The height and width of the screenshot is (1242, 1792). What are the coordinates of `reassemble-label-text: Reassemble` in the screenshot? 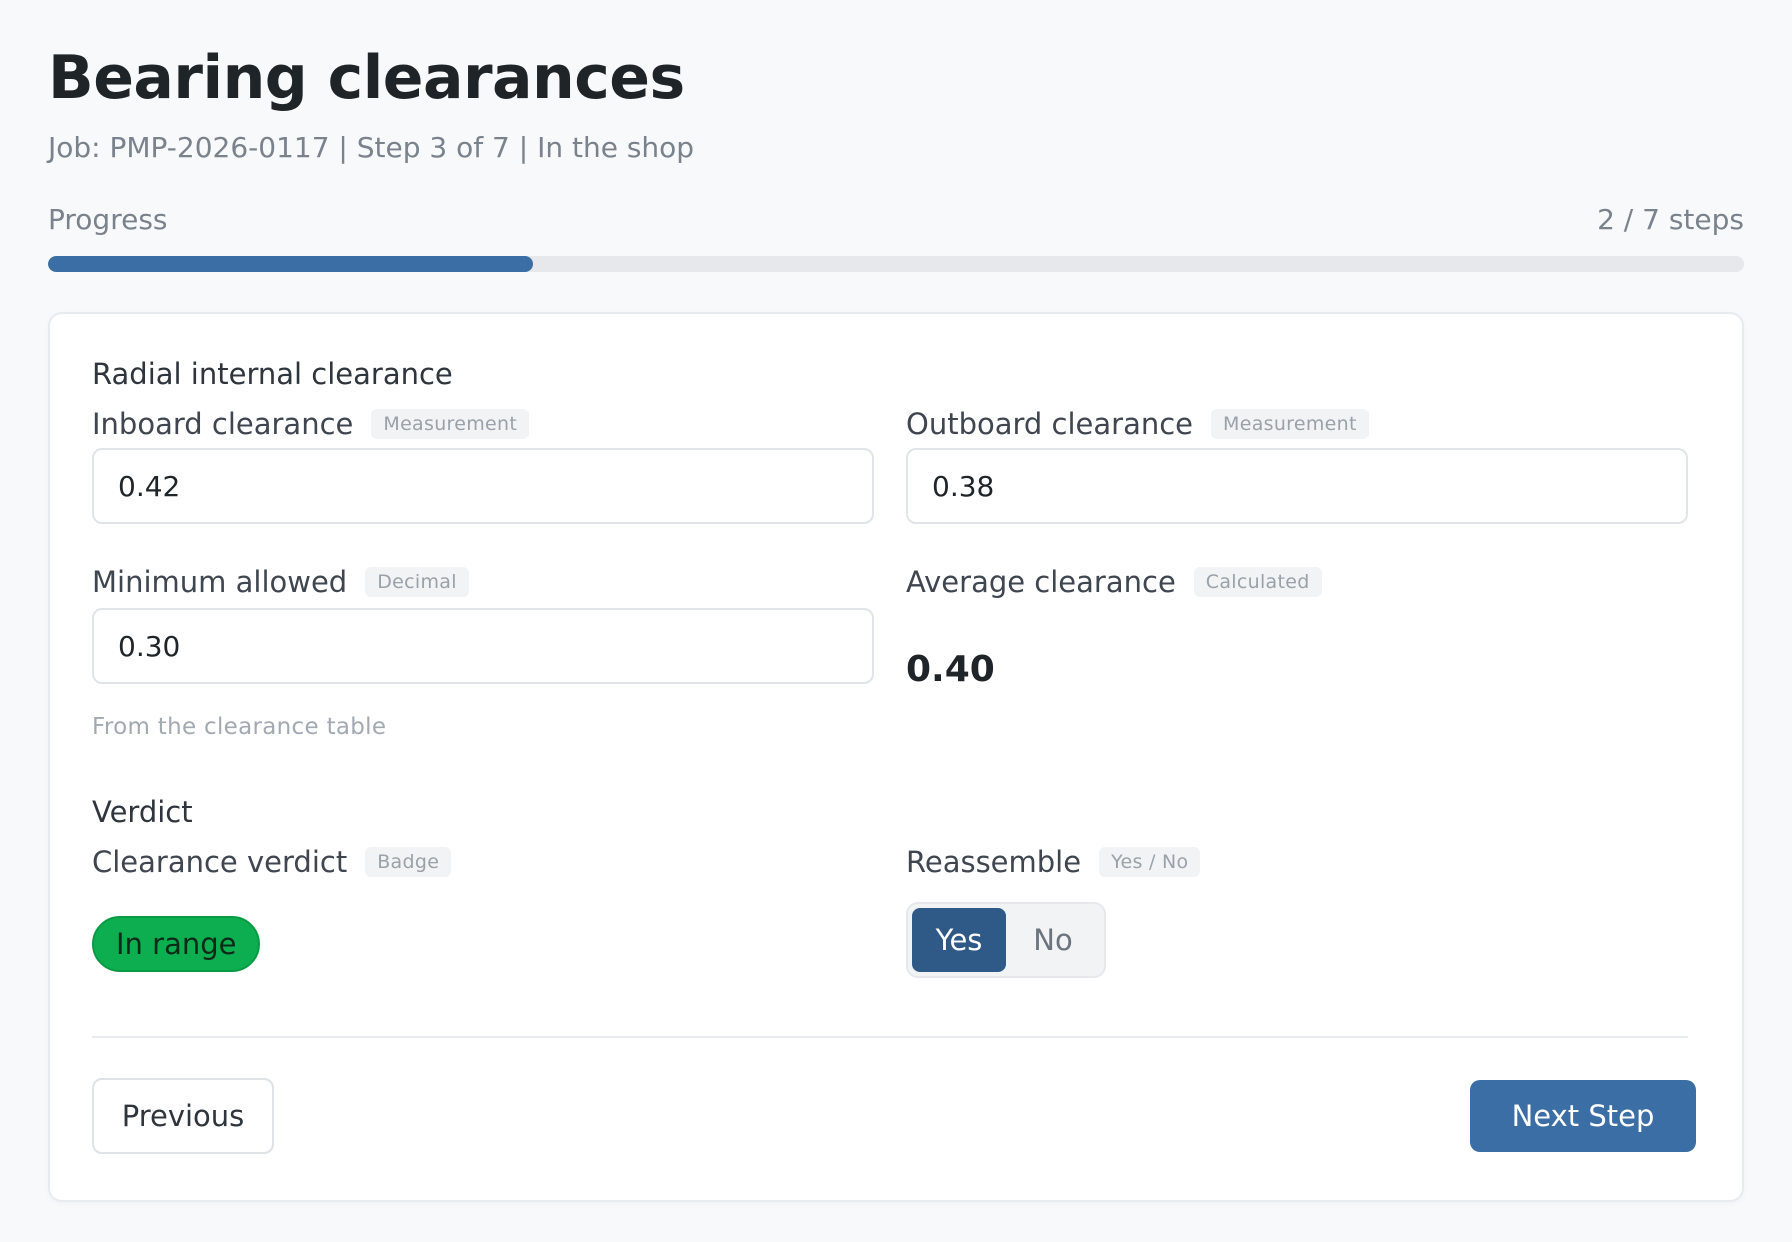 It's located at (994, 862).